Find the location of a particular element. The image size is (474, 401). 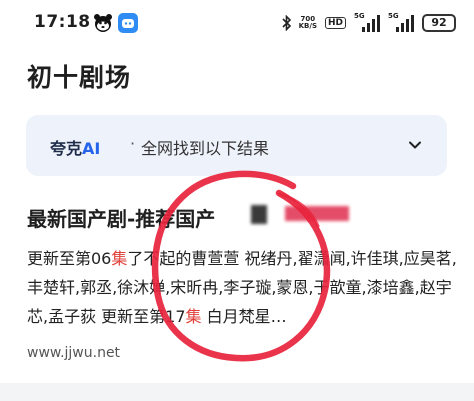

ai-brand: 夸克AI is located at coordinates (75, 147).